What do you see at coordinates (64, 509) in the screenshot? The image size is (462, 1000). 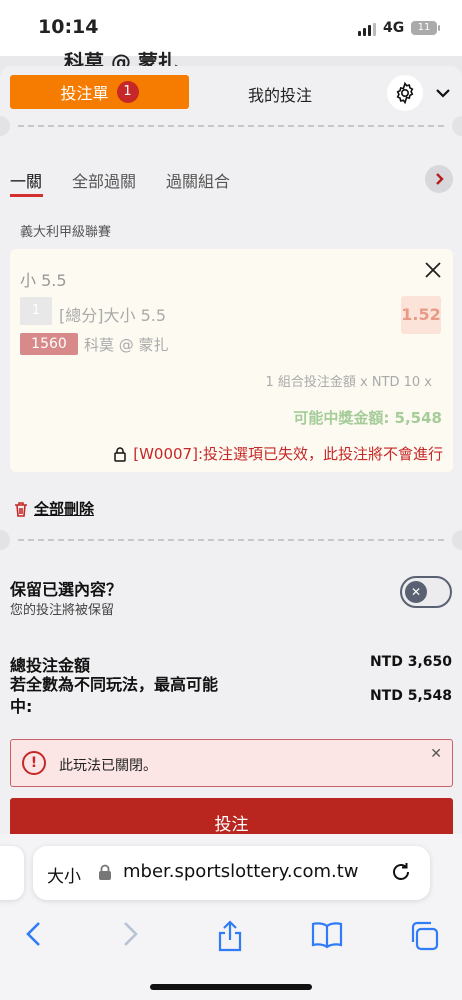 I see `delete-all-label: 全部刪除` at bounding box center [64, 509].